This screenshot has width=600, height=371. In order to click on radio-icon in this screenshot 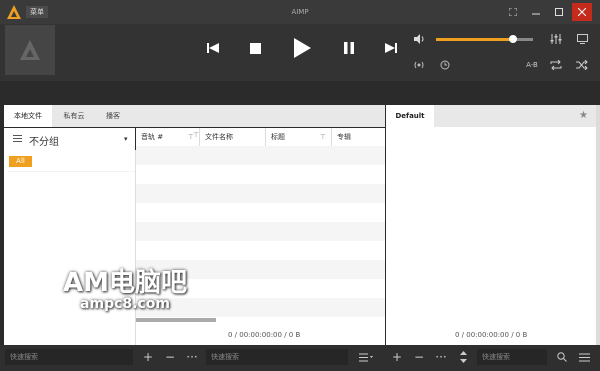, I will do `click(419, 65)`.